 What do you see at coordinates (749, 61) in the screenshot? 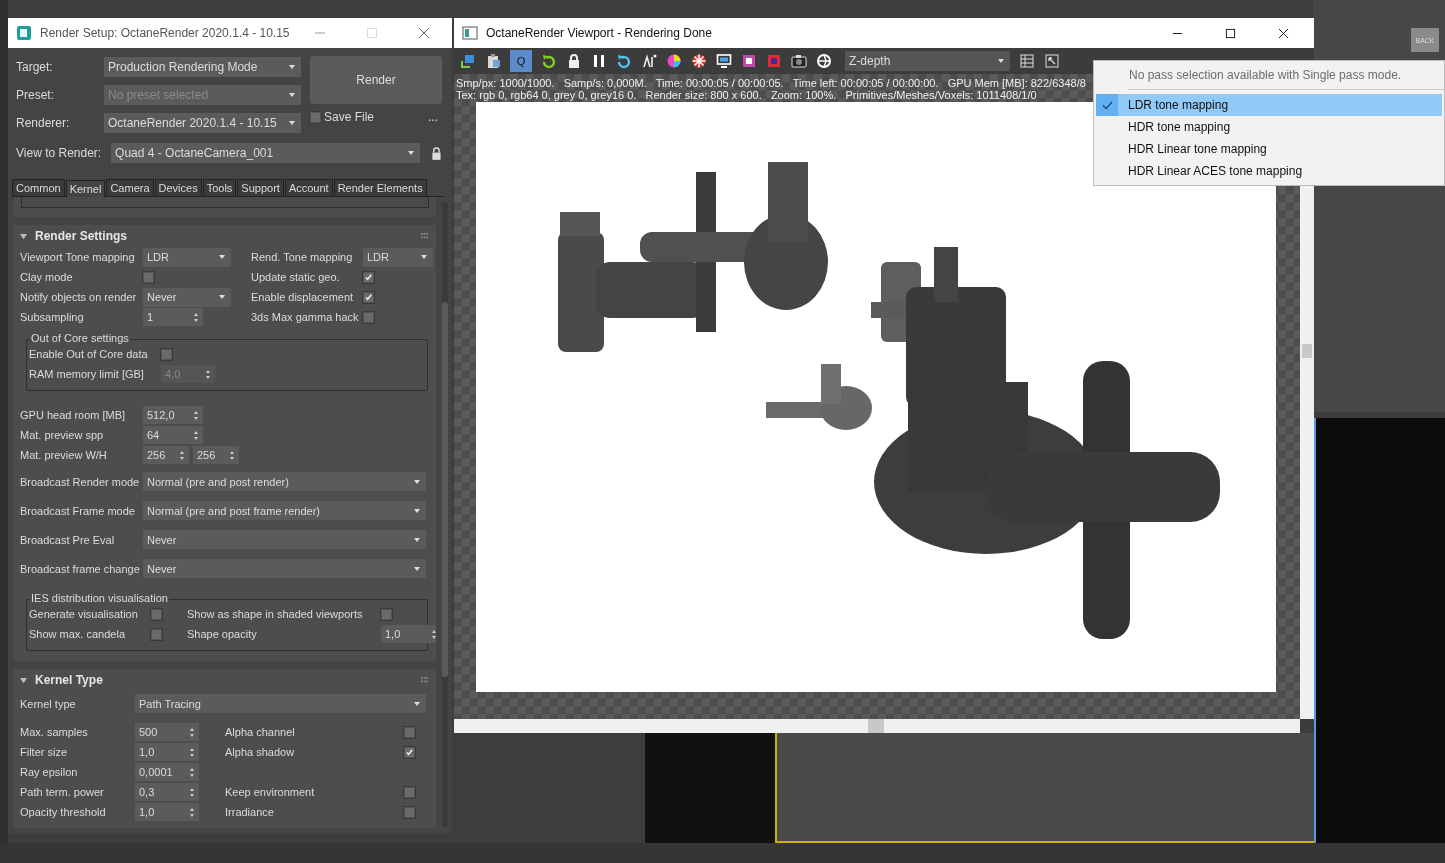
I see `crop-icon` at bounding box center [749, 61].